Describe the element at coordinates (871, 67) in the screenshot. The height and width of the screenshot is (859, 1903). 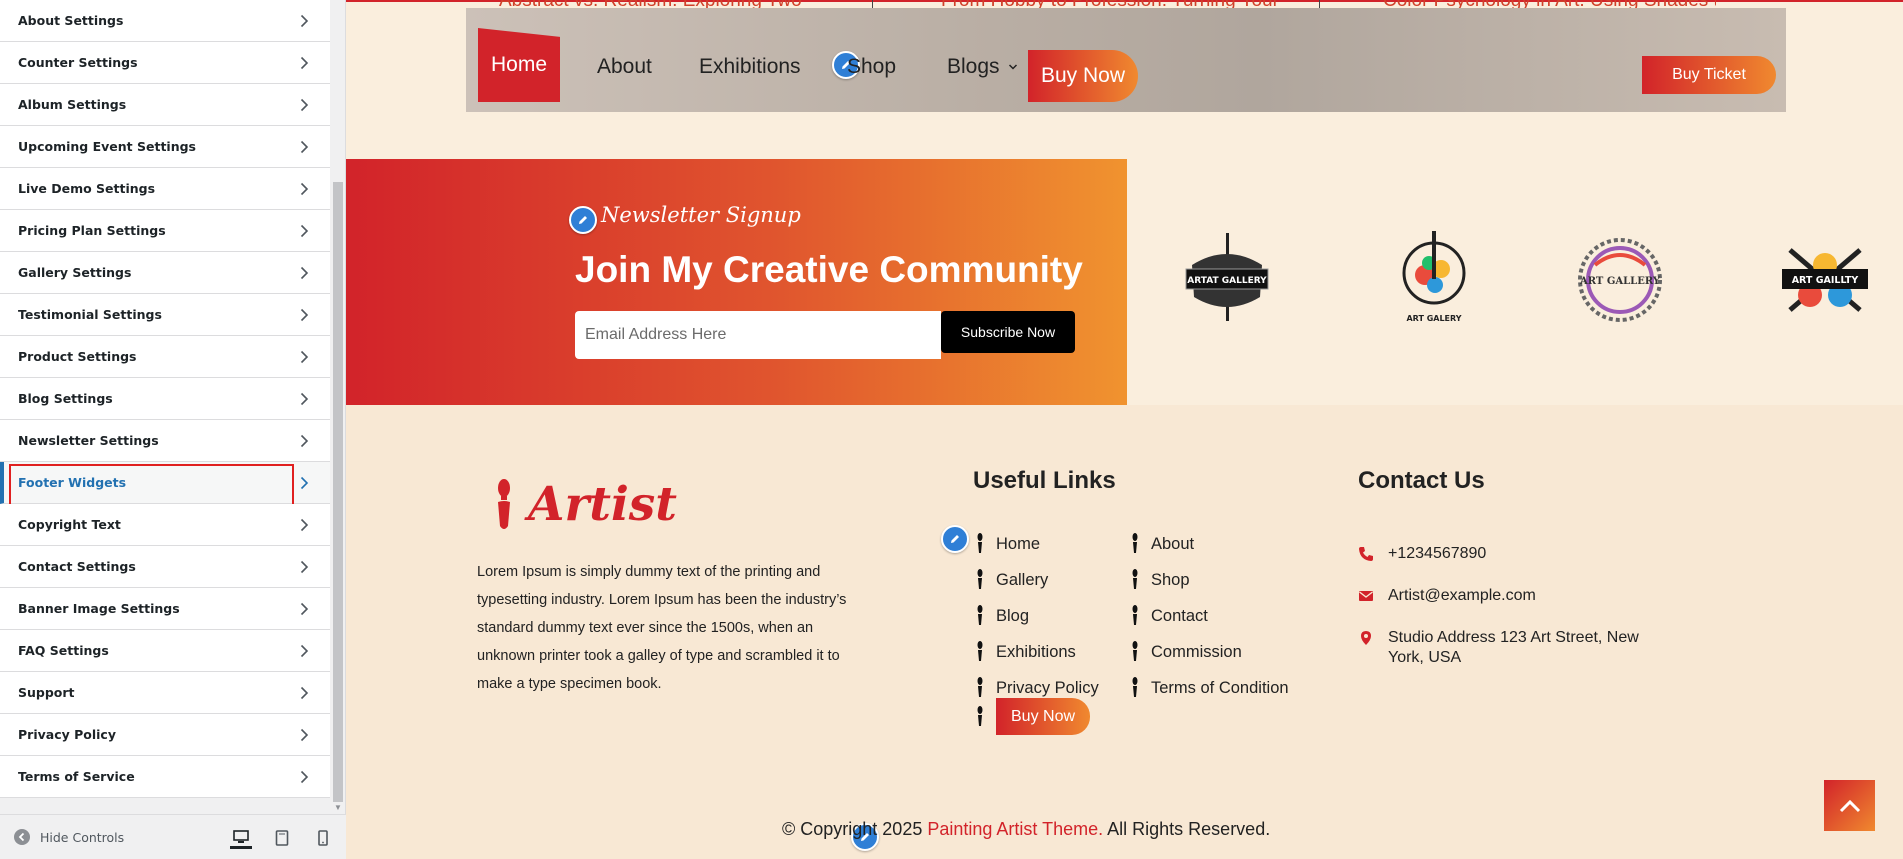
I see `nav-shop: Shop` at that location.